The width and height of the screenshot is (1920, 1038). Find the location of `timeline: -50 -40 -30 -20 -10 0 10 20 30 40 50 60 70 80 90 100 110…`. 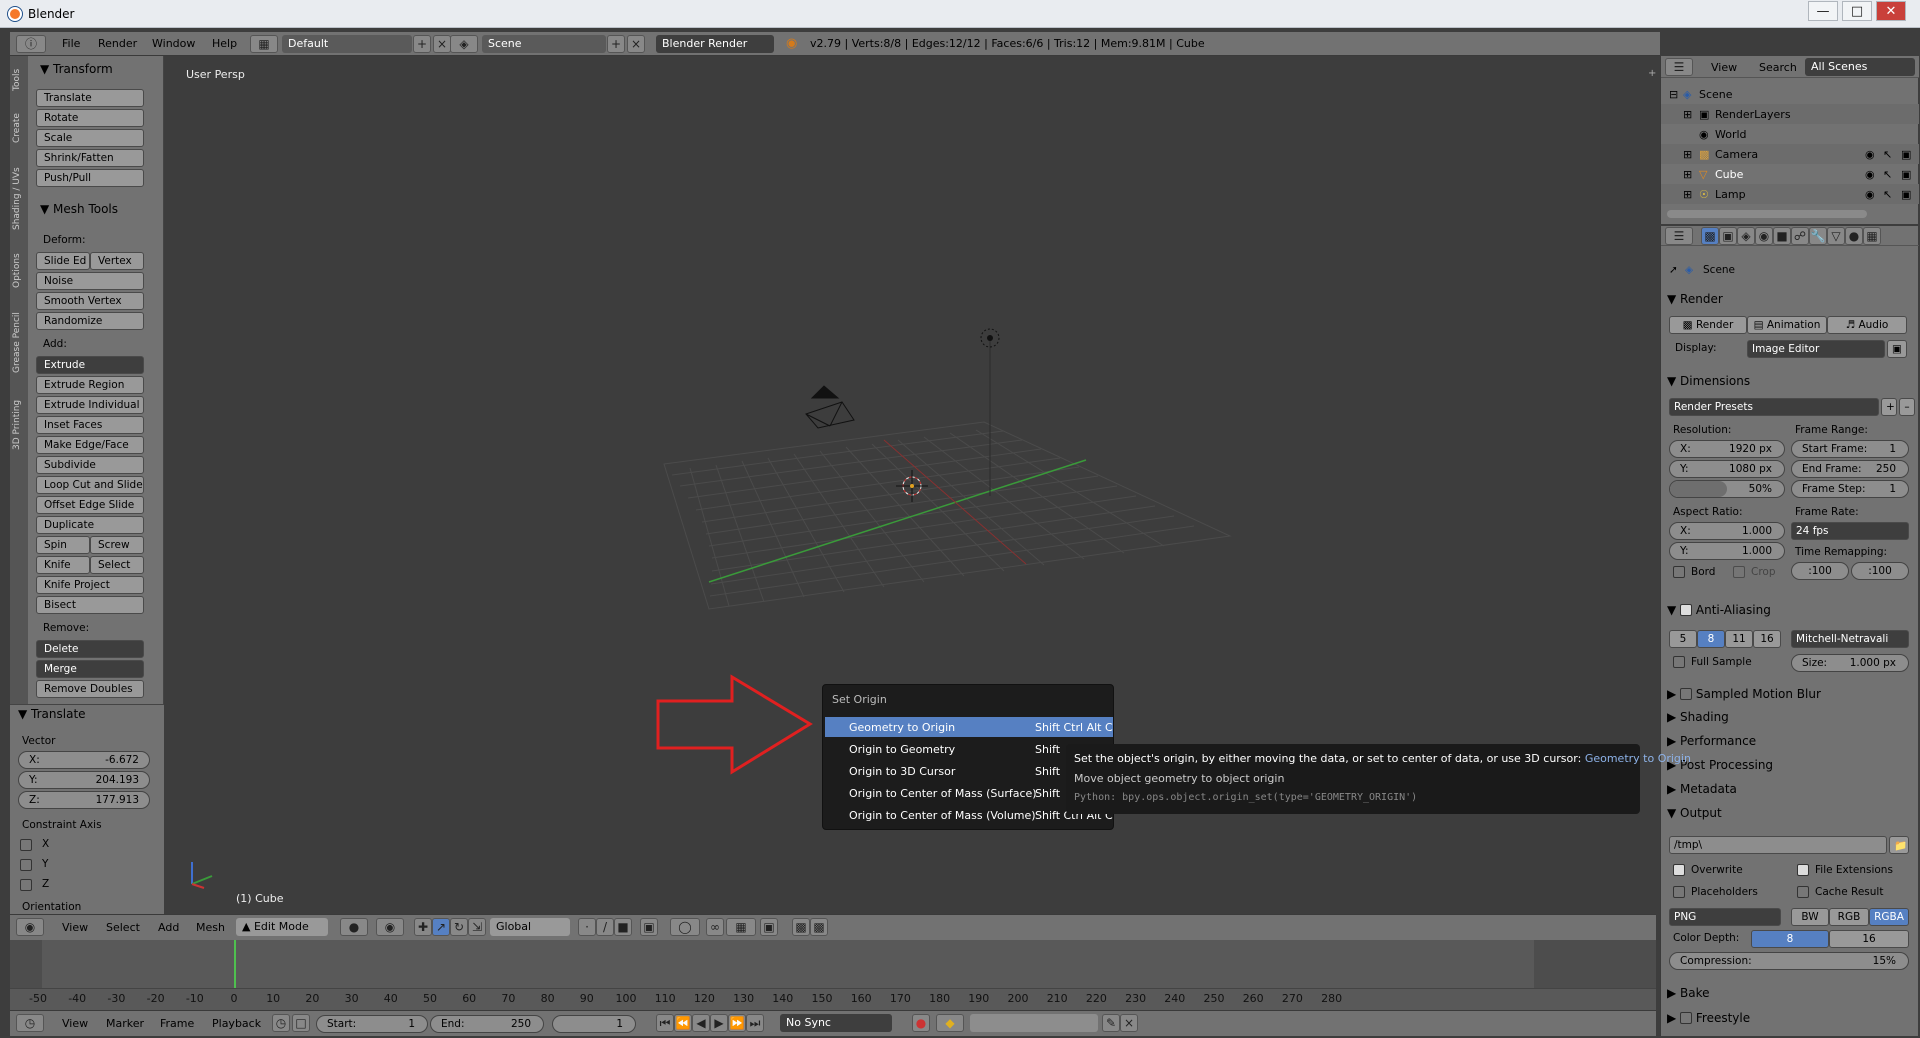

timeline: -50 -40 -30 -20 -10 0 10 20 30 40 50 60 70 80 90 100 110… is located at coordinates (833, 975).